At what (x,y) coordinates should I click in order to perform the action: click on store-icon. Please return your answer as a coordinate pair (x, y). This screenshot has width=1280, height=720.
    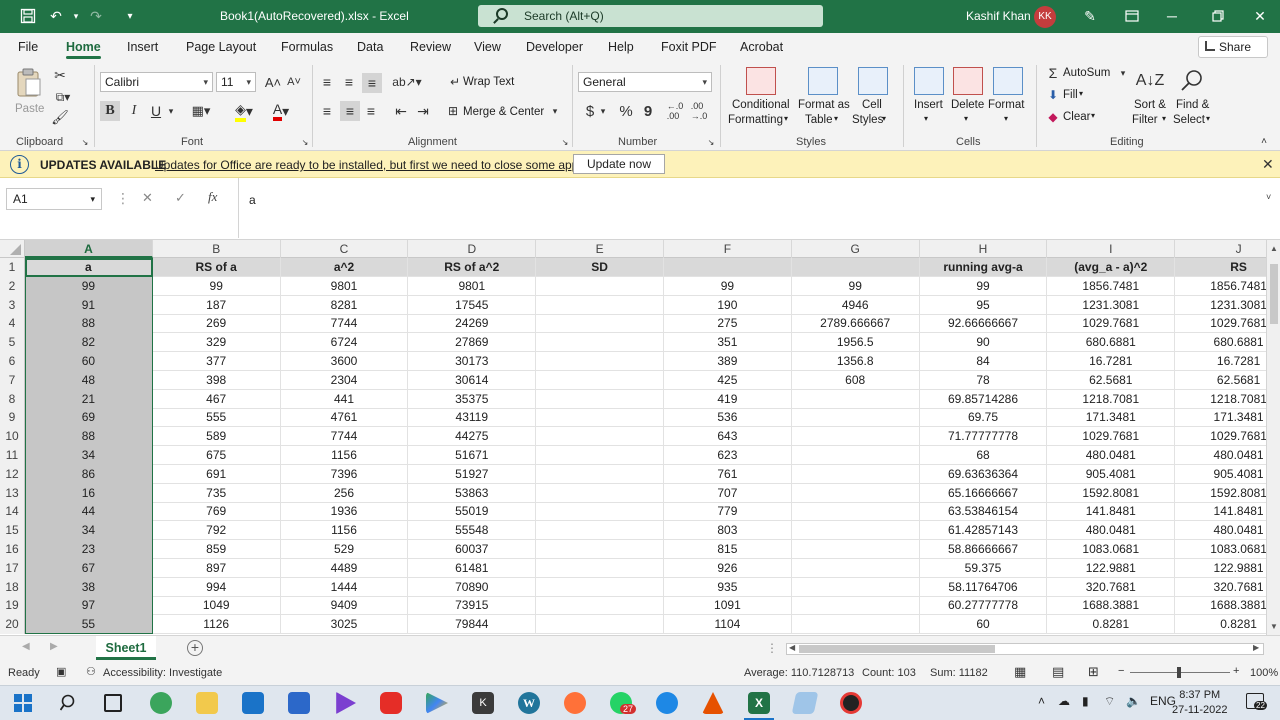
    Looking at the image, I should click on (299, 703).